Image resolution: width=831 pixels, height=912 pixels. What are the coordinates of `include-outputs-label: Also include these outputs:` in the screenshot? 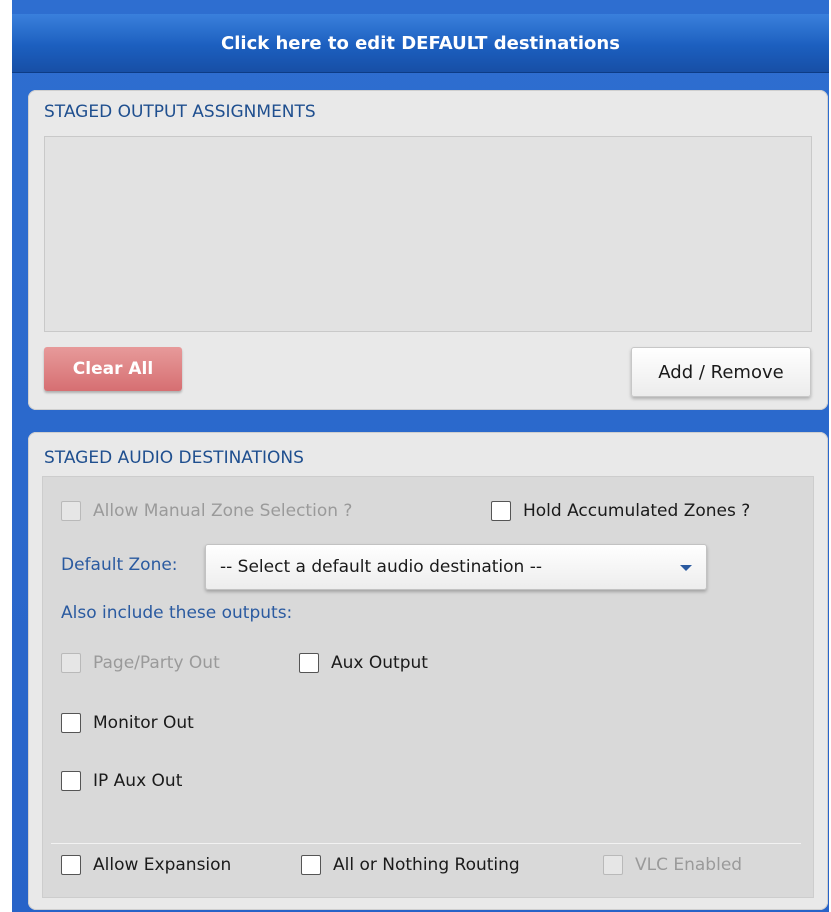 It's located at (177, 613).